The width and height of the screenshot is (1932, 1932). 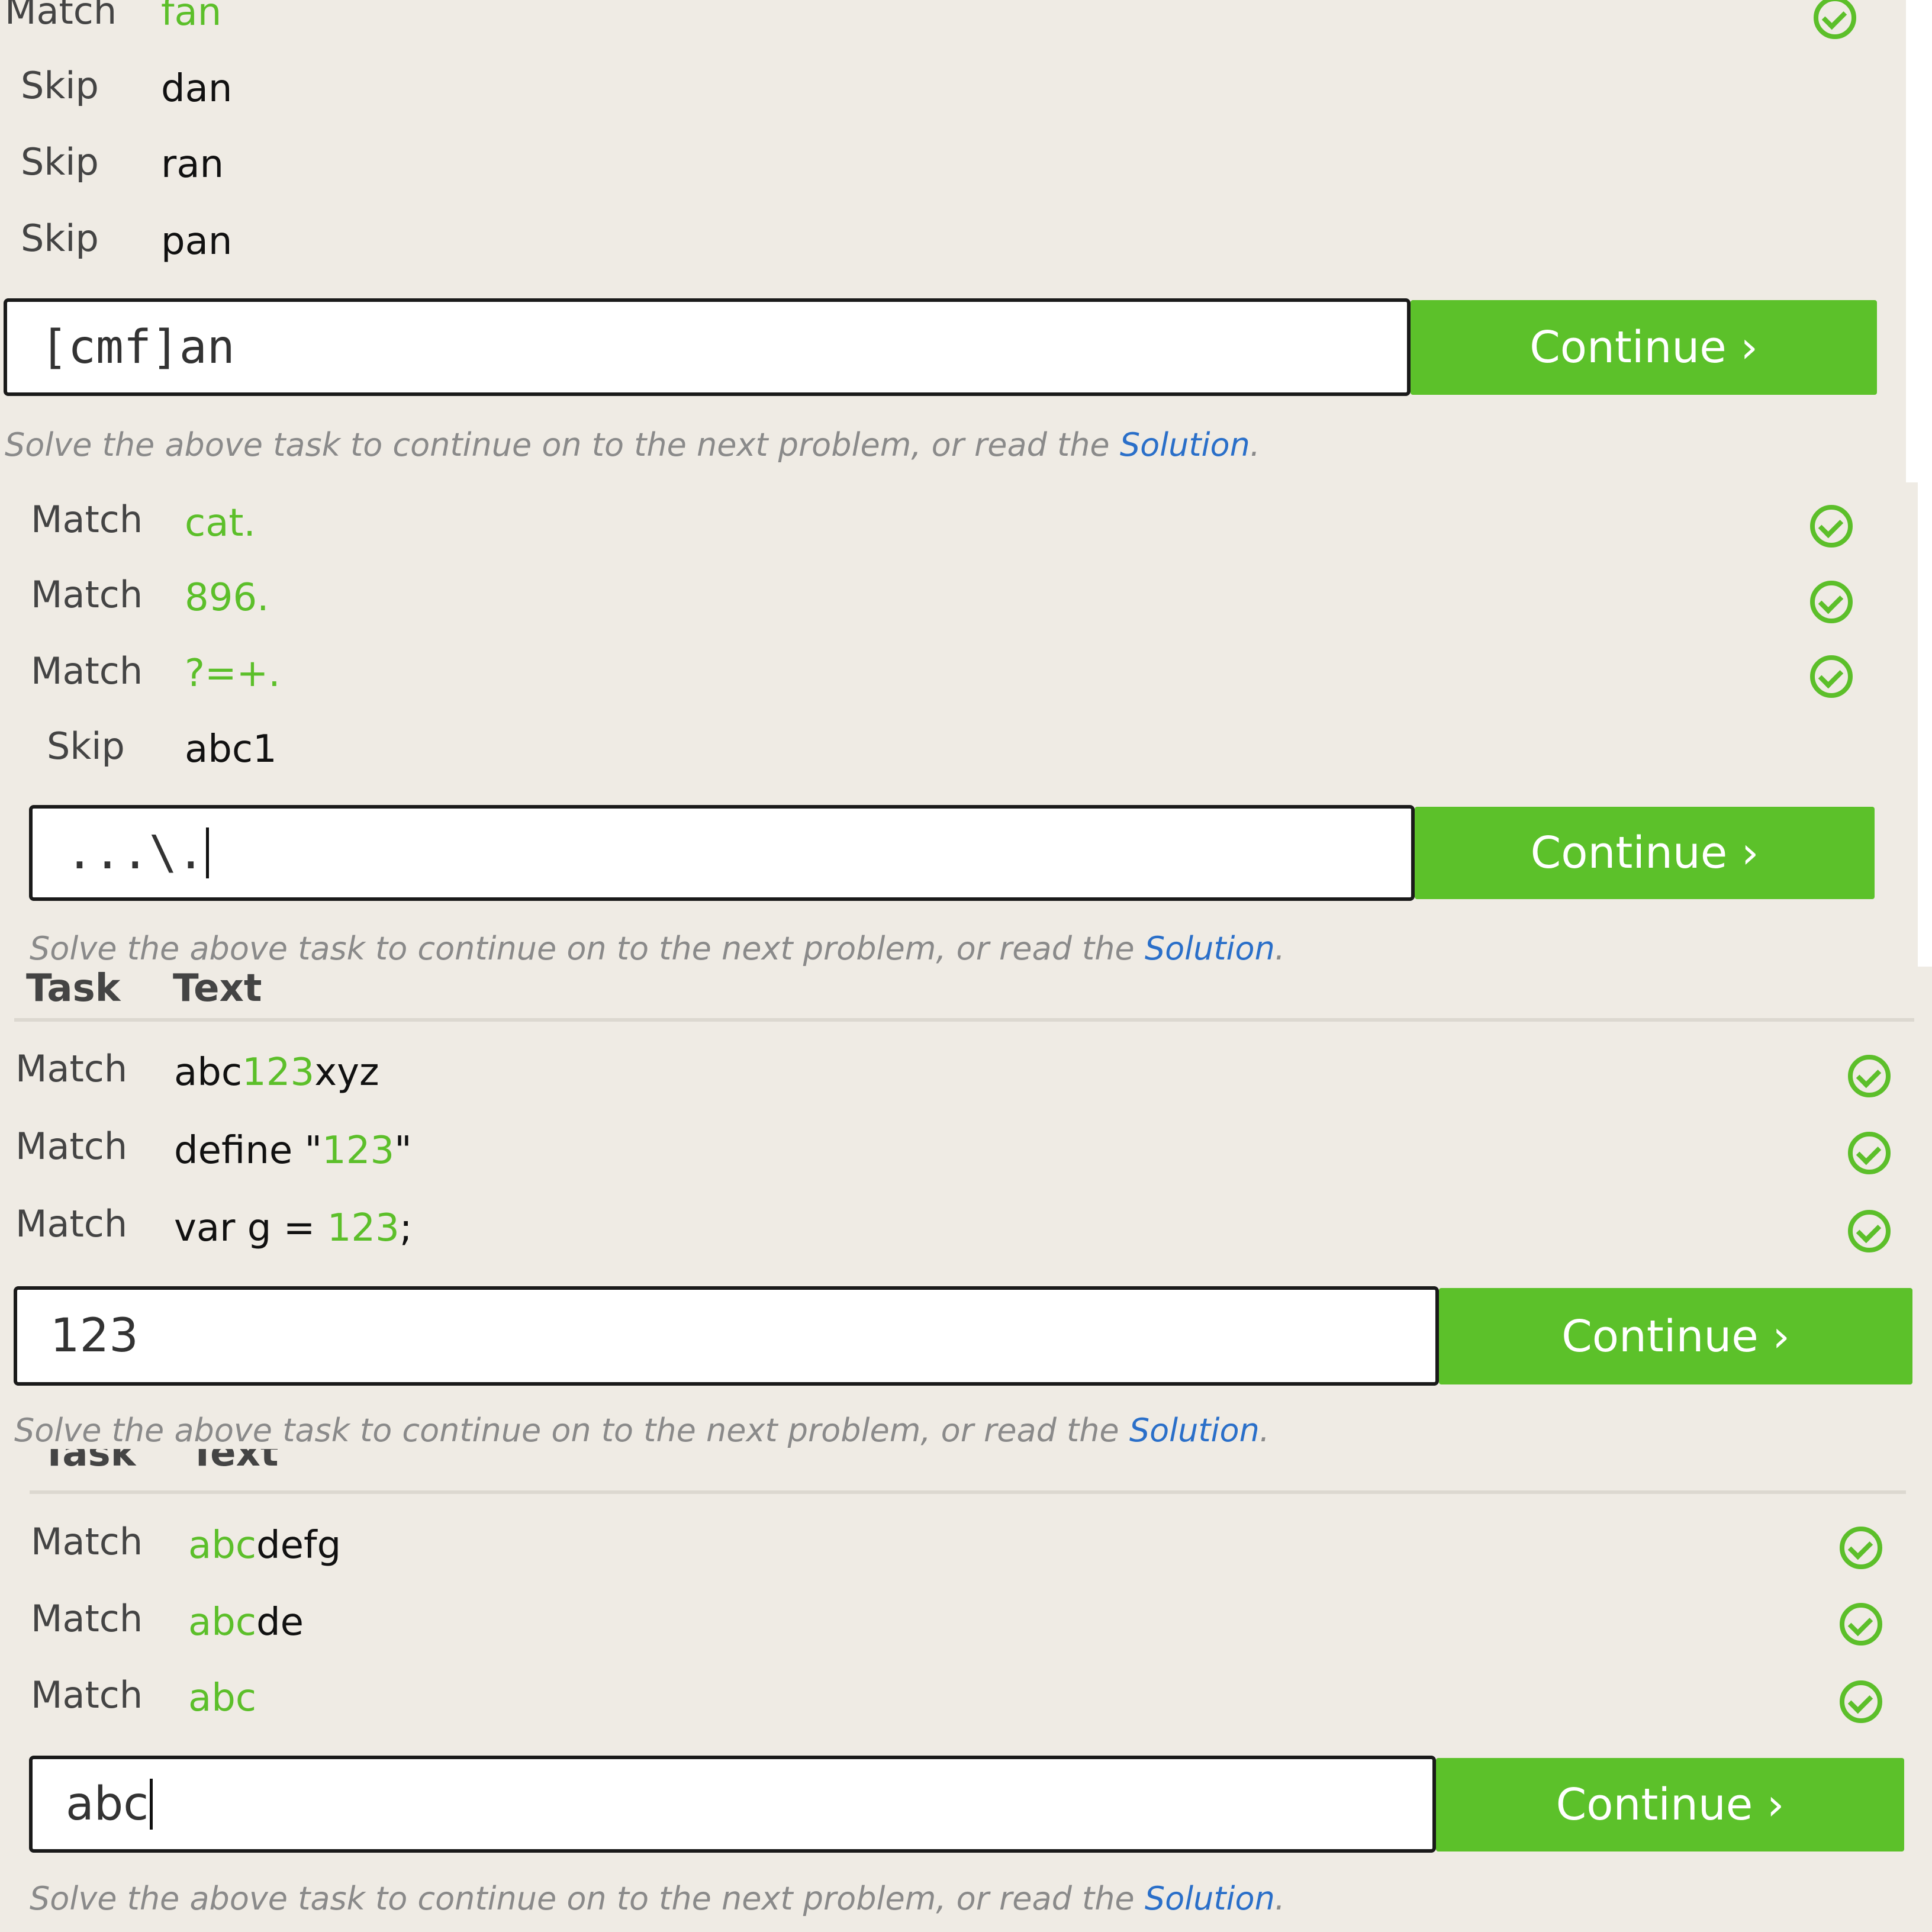 I want to click on regex-input: [cmf]an, so click(x=707, y=347).